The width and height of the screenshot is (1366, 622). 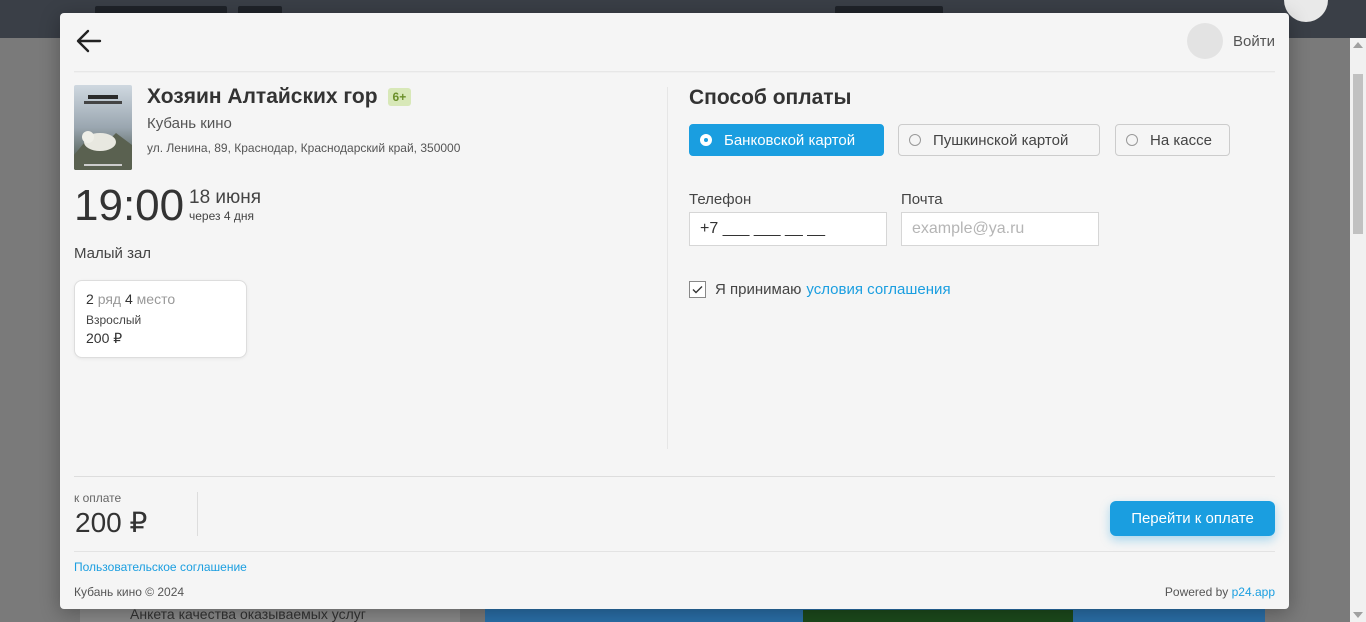 What do you see at coordinates (1358, 45) in the screenshot?
I see `scroll-up-arrow-icon` at bounding box center [1358, 45].